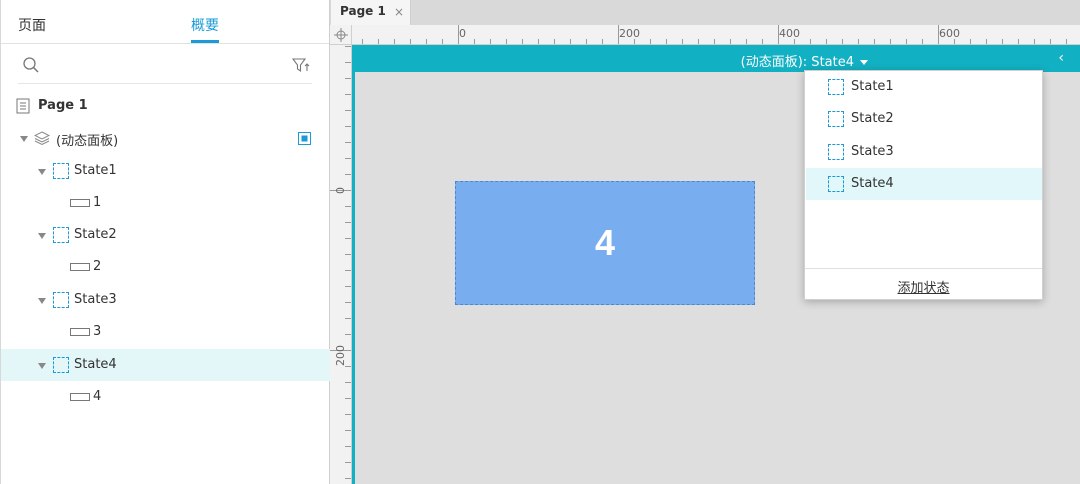  I want to click on tab-pages: 页面, so click(32, 25).